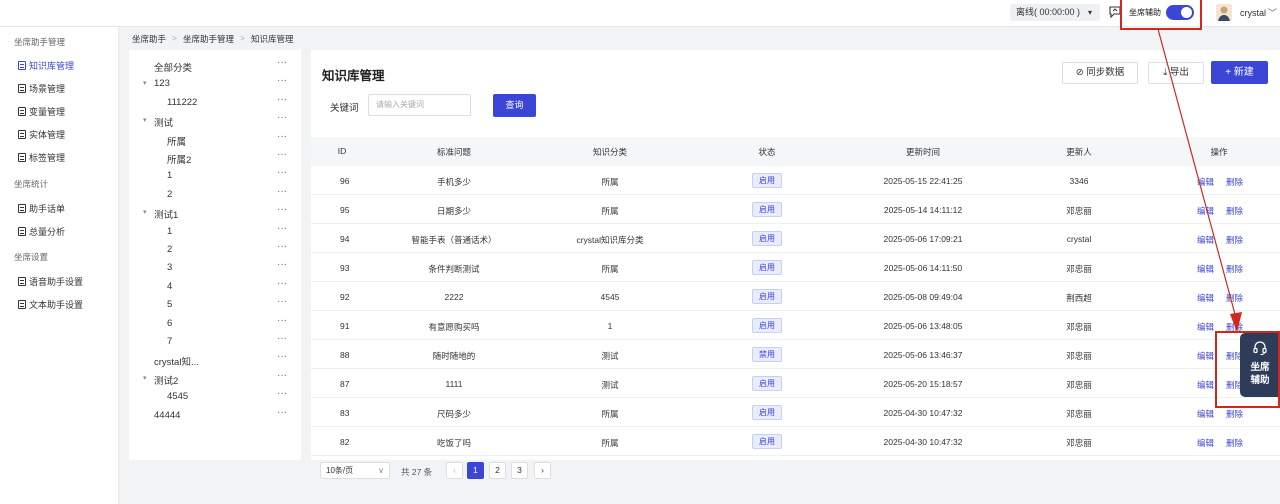 Image resolution: width=1280 pixels, height=504 pixels. I want to click on sidebar-item-text-assist-settings: 文本助手设置, so click(50, 304).